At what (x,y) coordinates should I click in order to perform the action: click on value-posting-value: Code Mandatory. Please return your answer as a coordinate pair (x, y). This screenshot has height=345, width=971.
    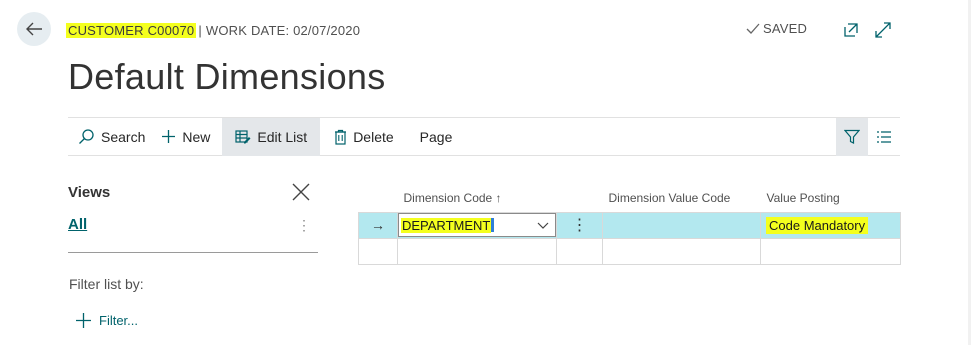
    Looking at the image, I should click on (817, 225).